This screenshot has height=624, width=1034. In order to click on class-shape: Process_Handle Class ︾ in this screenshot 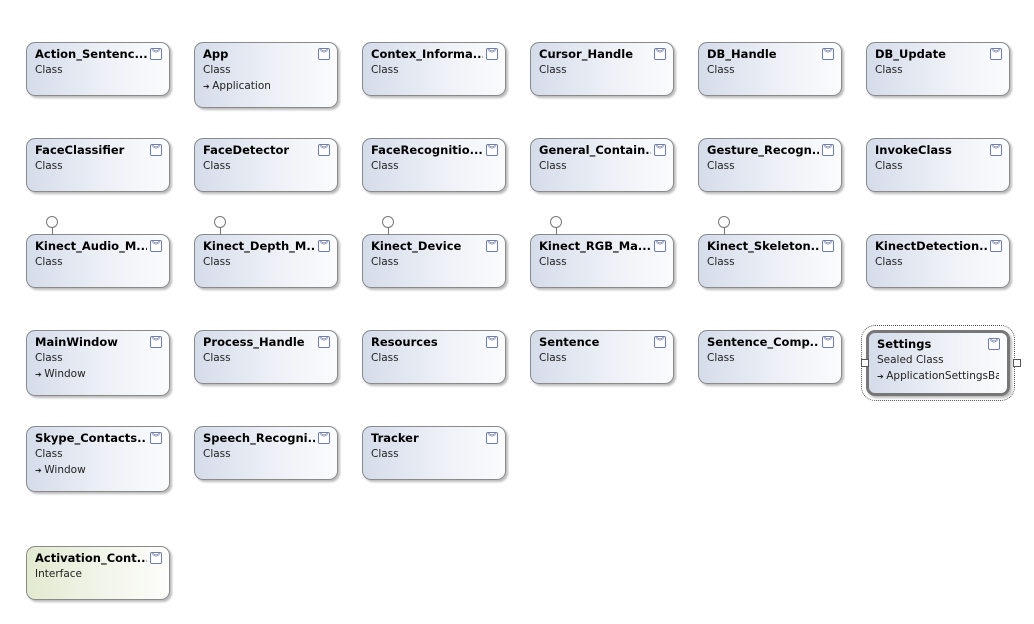, I will do `click(266, 357)`.